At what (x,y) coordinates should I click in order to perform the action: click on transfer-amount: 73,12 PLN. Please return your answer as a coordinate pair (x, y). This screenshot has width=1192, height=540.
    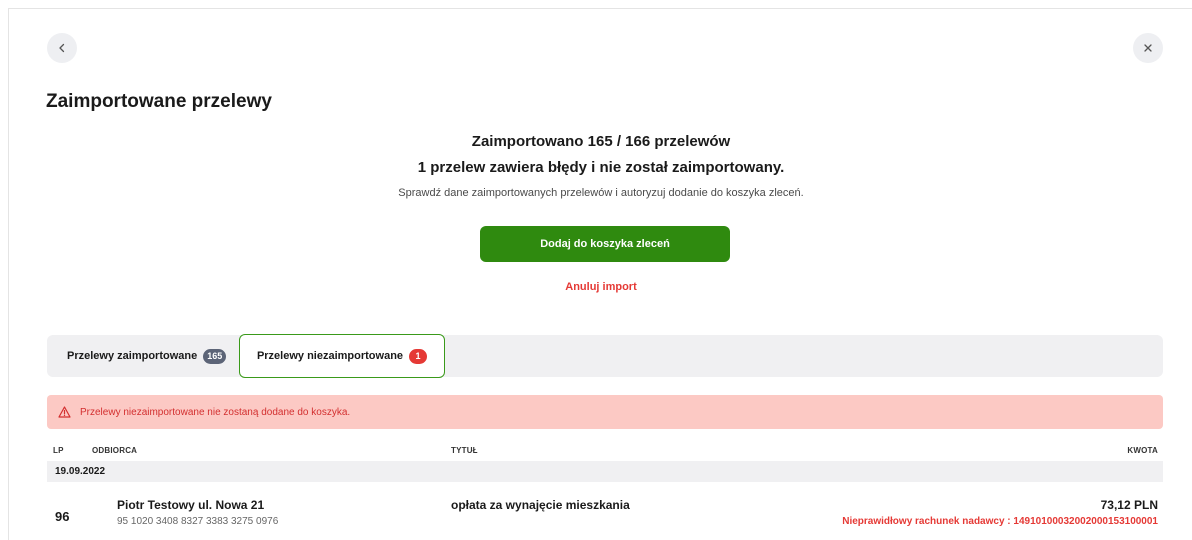
    Looking at the image, I should click on (1129, 505).